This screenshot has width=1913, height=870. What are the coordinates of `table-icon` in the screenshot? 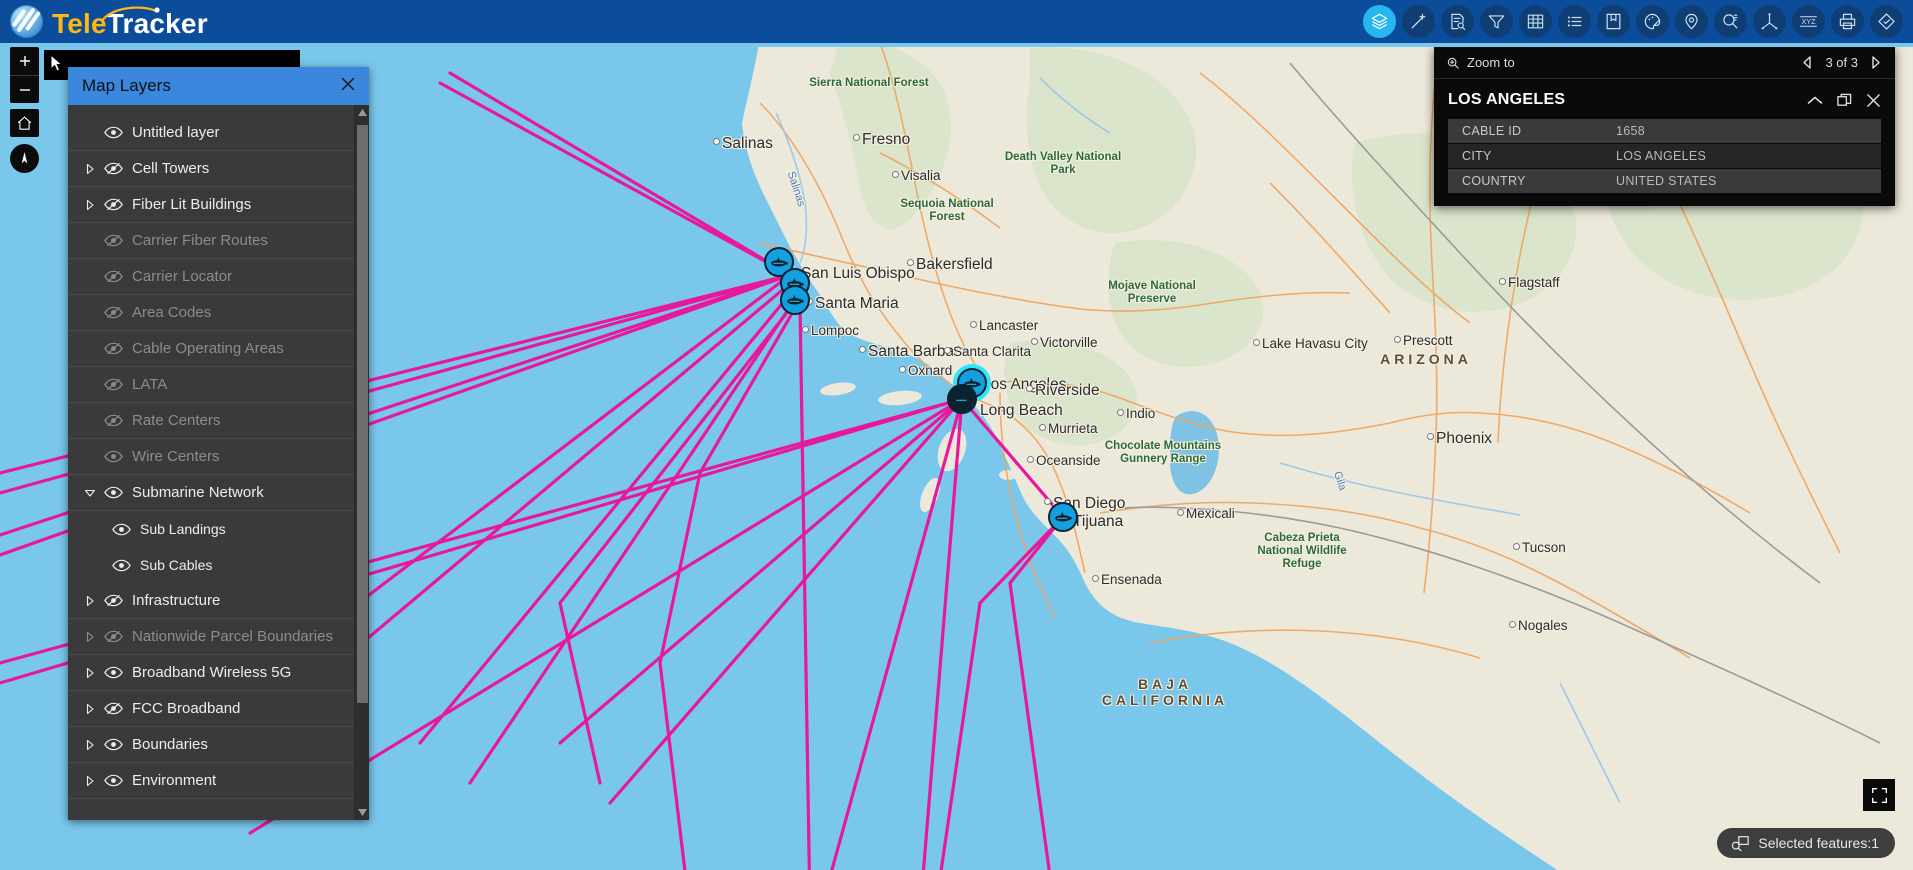 It's located at (1535, 21).